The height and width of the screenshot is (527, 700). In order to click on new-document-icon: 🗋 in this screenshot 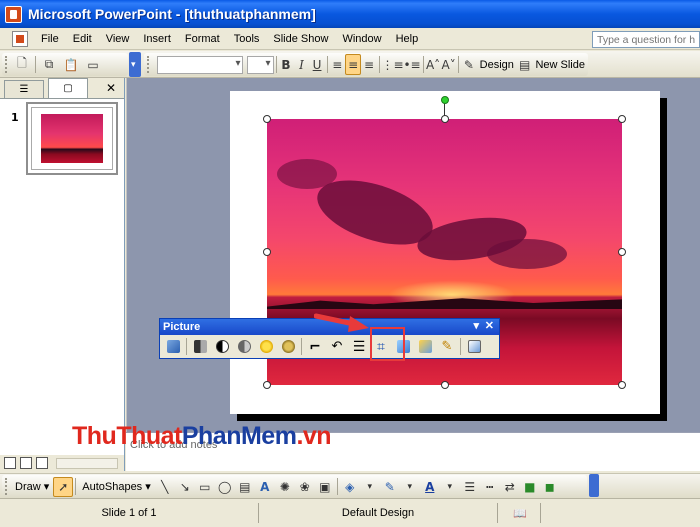, I will do `click(22, 64)`.